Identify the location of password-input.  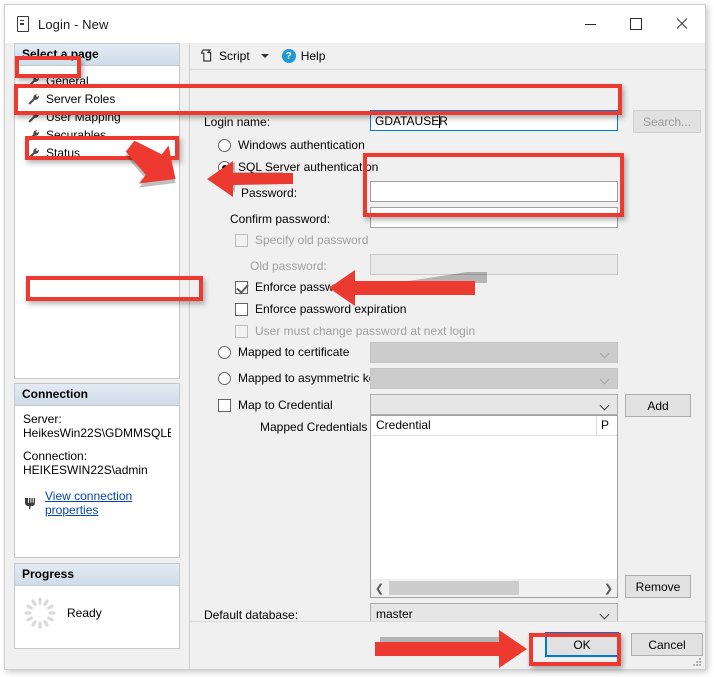
(494, 191).